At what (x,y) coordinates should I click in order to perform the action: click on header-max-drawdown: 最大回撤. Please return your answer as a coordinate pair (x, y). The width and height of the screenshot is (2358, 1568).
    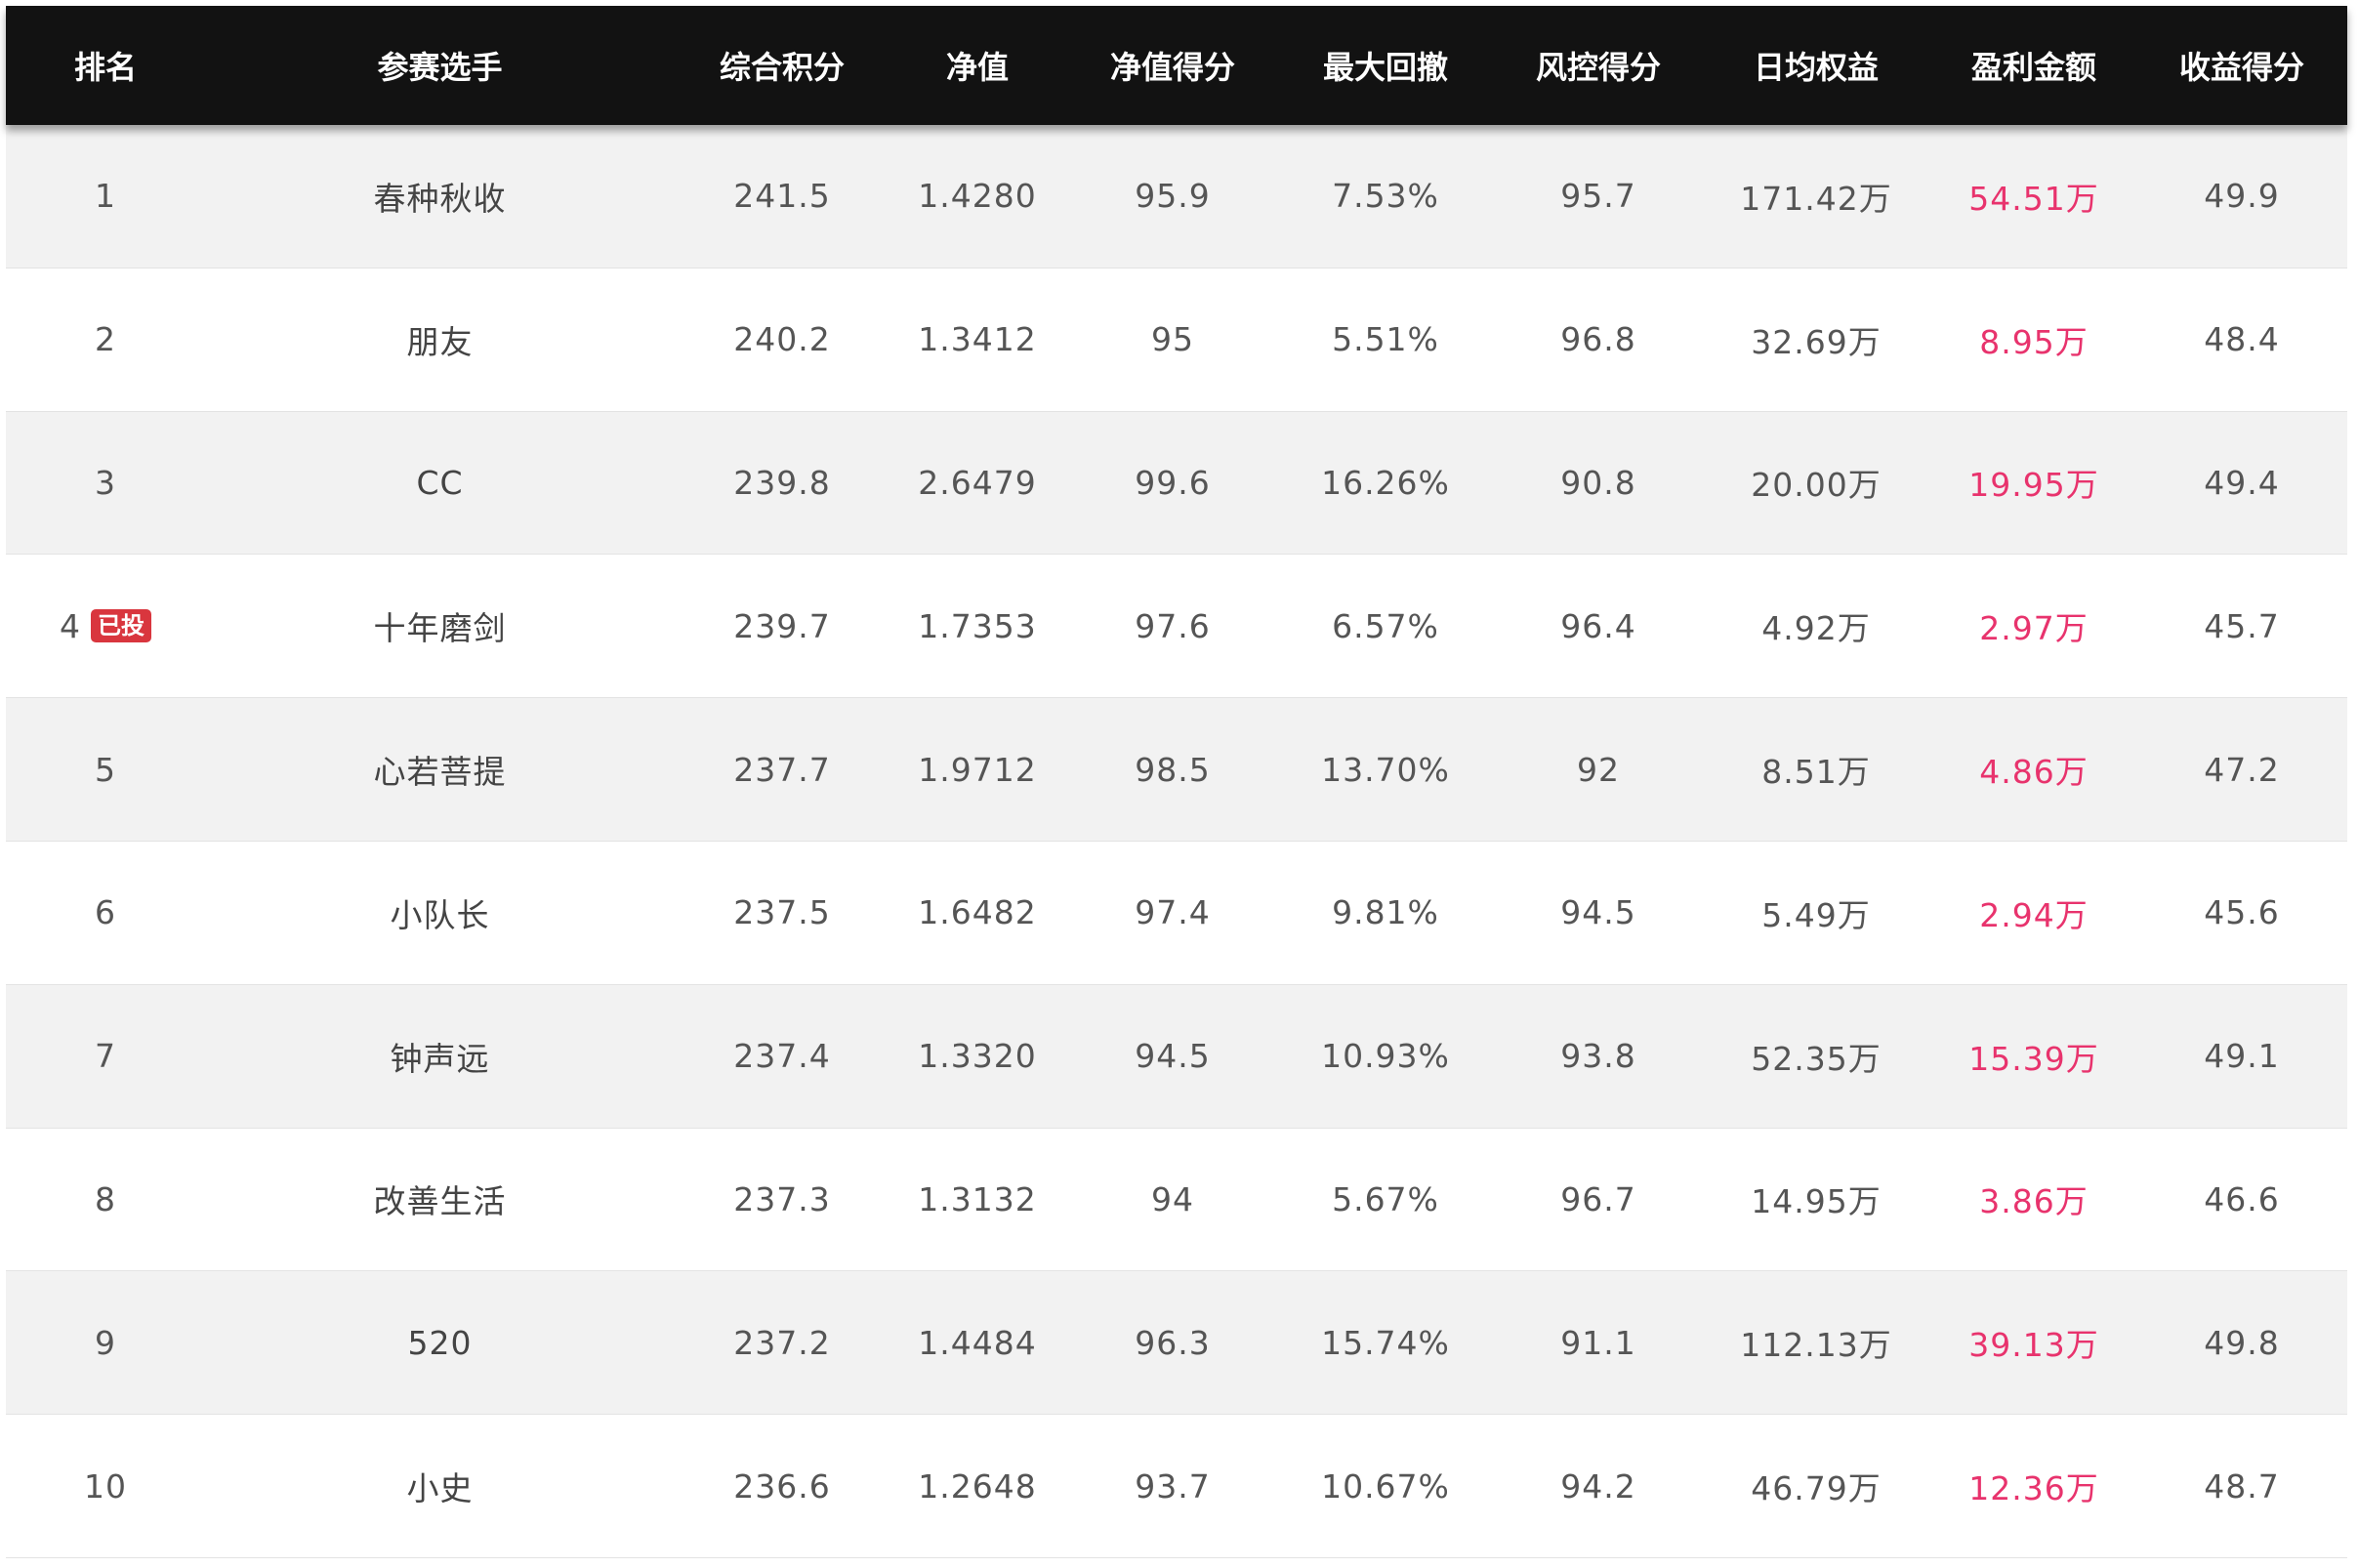
    Looking at the image, I should click on (1385, 65).